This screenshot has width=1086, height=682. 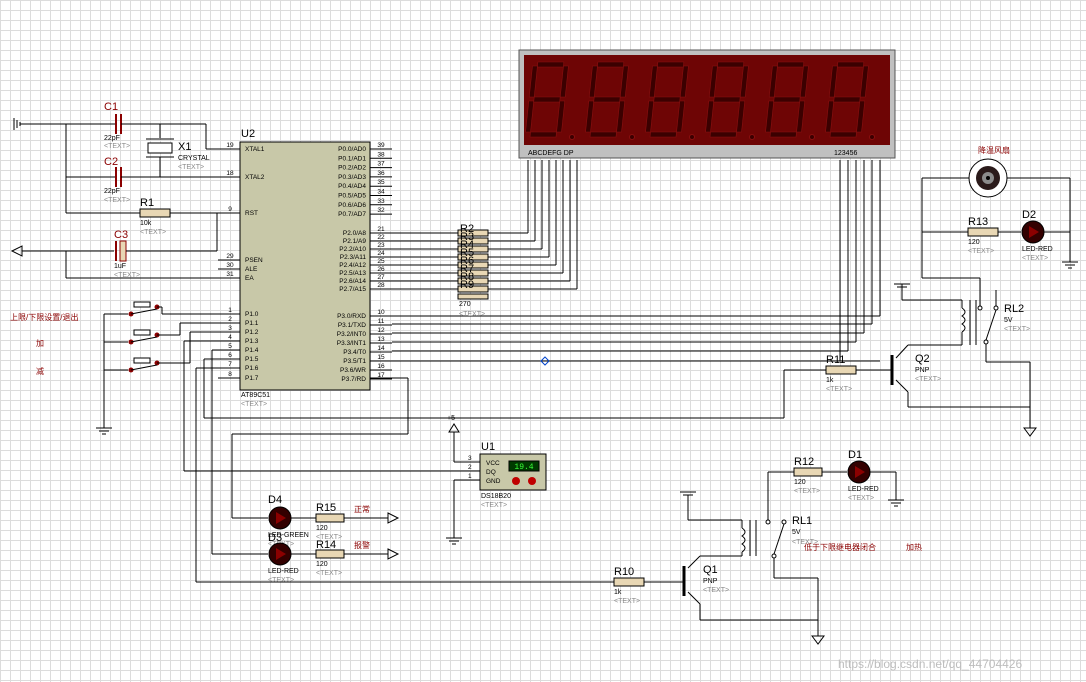 What do you see at coordinates (507, 475) in the screenshot?
I see `sensor-u1: 19.4 U1 DS18B20 <TEXT> VCC DQ GND 3 2 1` at bounding box center [507, 475].